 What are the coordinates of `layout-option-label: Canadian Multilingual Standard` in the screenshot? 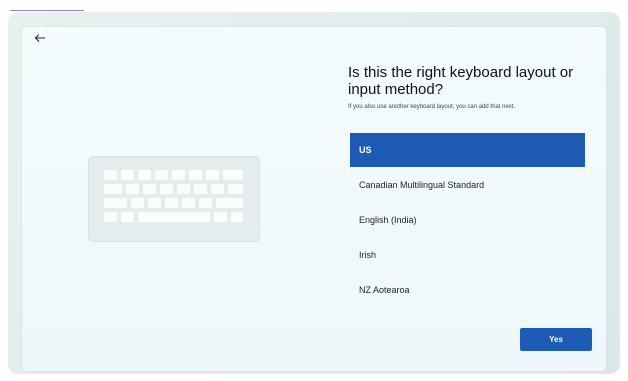 It's located at (422, 185).